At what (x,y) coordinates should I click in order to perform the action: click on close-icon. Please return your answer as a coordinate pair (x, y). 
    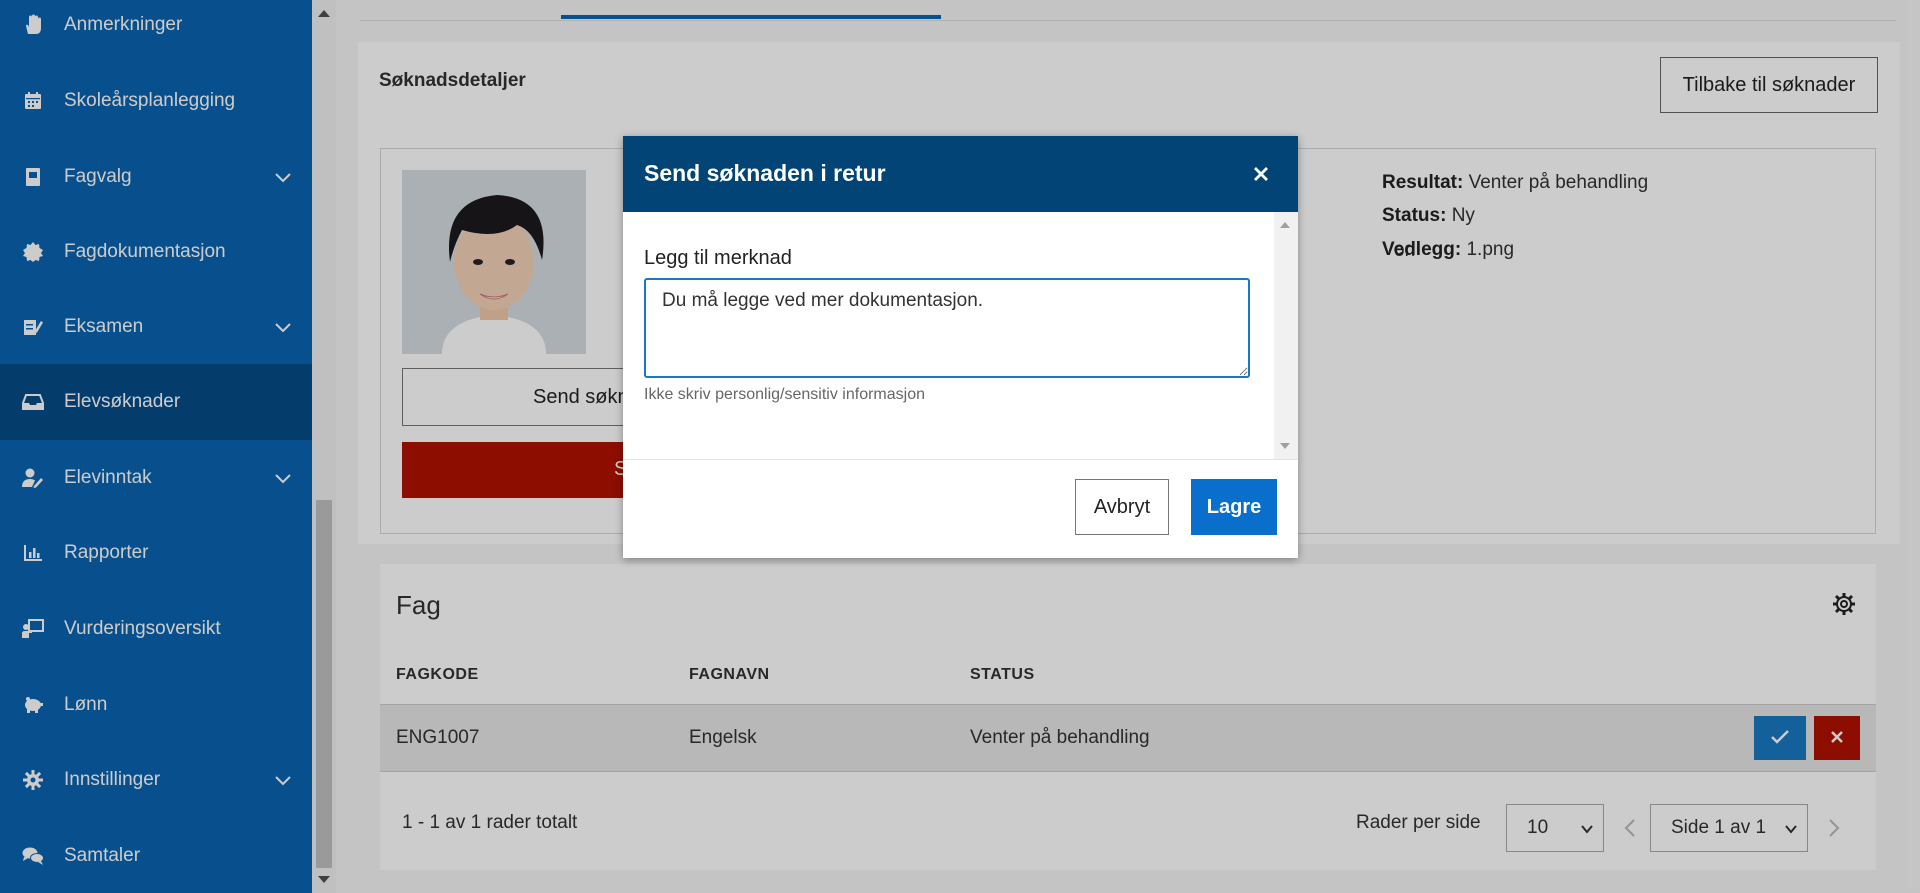
    Looking at the image, I should click on (1261, 174).